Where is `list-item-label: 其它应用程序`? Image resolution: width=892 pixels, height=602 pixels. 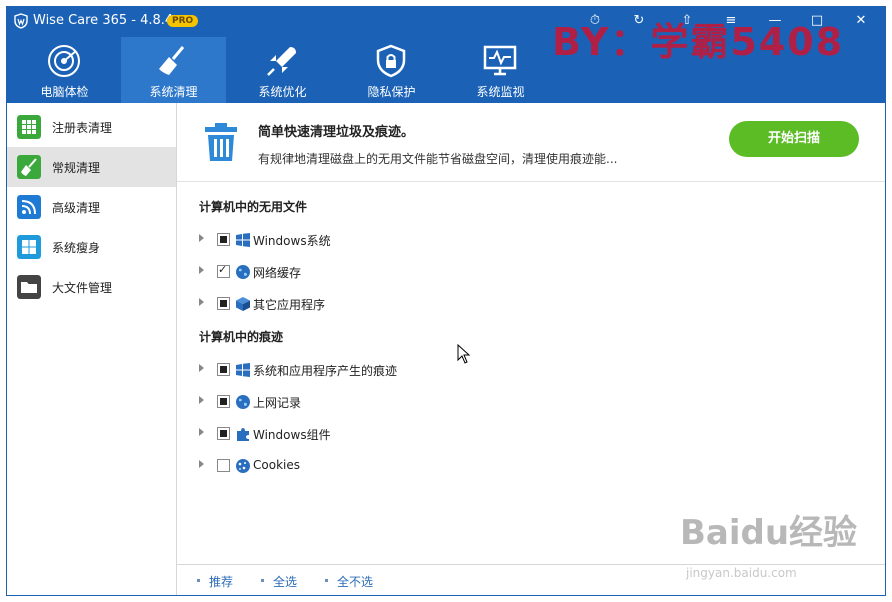 list-item-label: 其它应用程序 is located at coordinates (289, 305).